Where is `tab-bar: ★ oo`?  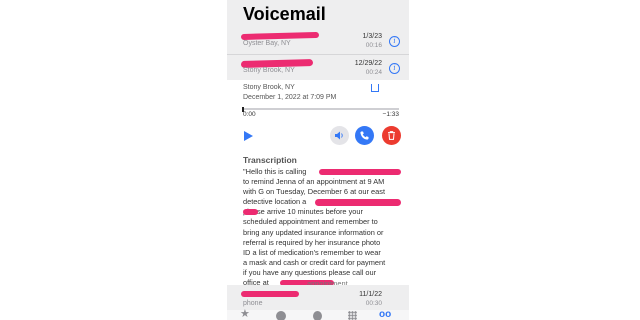 tab-bar: ★ oo is located at coordinates (318, 313).